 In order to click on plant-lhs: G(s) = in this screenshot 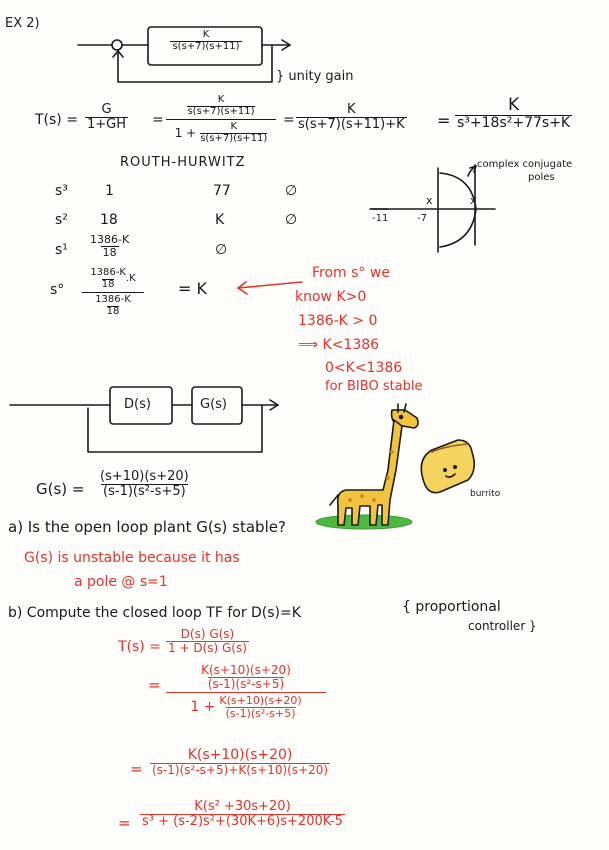, I will do `click(60, 489)`.